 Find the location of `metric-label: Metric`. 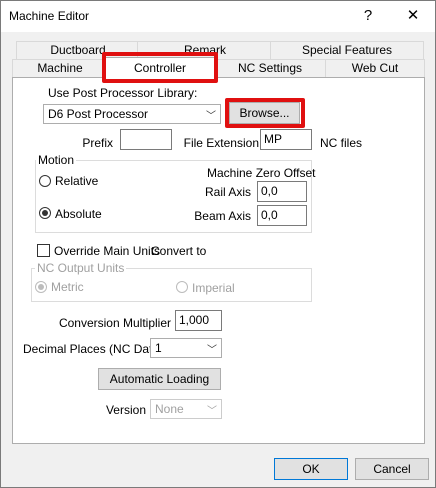

metric-label: Metric is located at coordinates (67, 287).